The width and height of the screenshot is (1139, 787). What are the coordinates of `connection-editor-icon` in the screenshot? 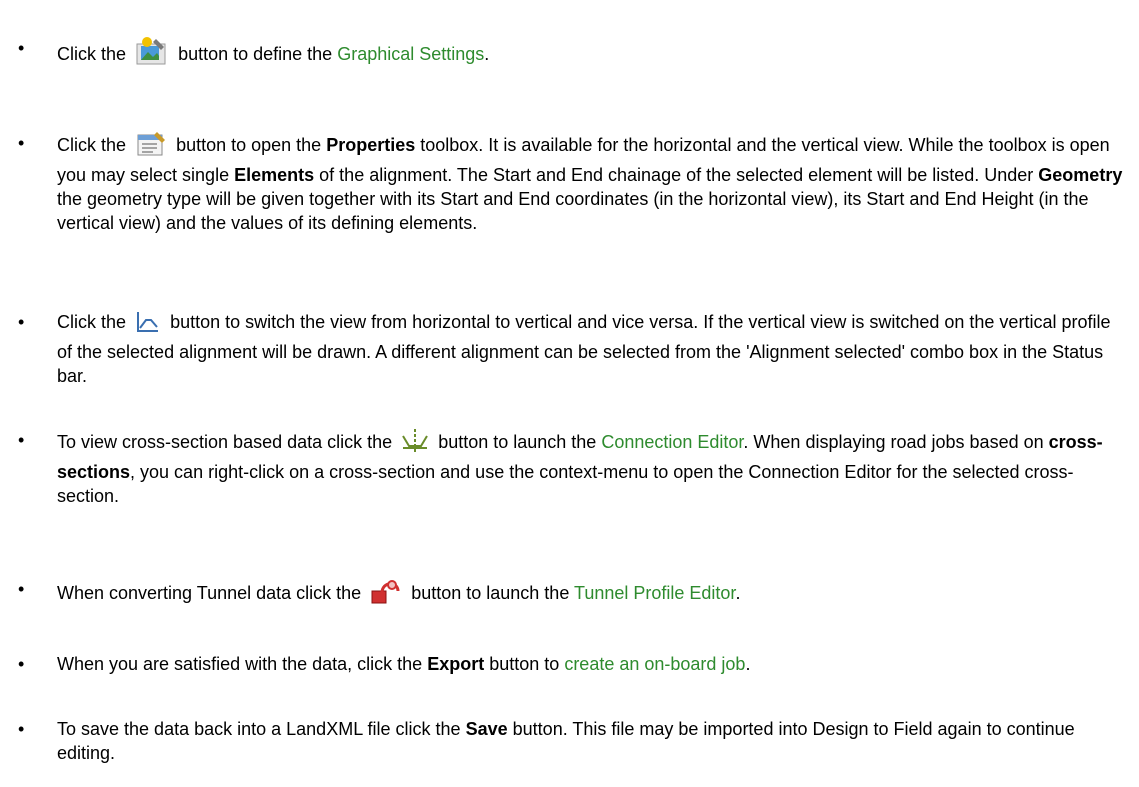 It's located at (415, 444).